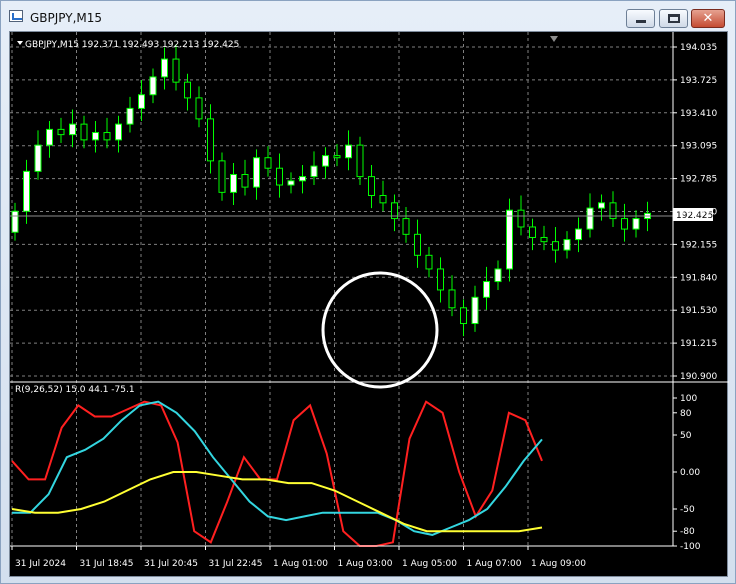  What do you see at coordinates (40, 564) in the screenshot?
I see `time-axis-label: 31 Jul 2024` at bounding box center [40, 564].